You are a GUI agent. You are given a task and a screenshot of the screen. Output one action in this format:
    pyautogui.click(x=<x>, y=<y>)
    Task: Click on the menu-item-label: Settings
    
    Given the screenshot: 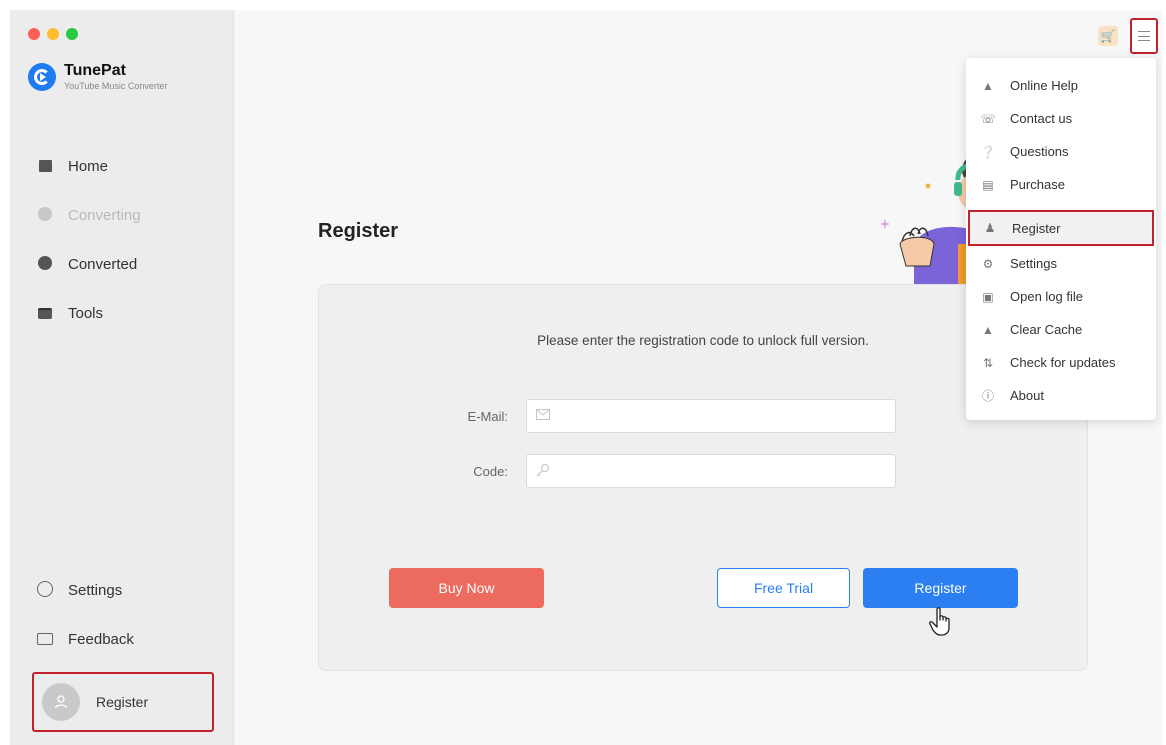 What is the action you would take?
    pyautogui.click(x=1033, y=263)
    